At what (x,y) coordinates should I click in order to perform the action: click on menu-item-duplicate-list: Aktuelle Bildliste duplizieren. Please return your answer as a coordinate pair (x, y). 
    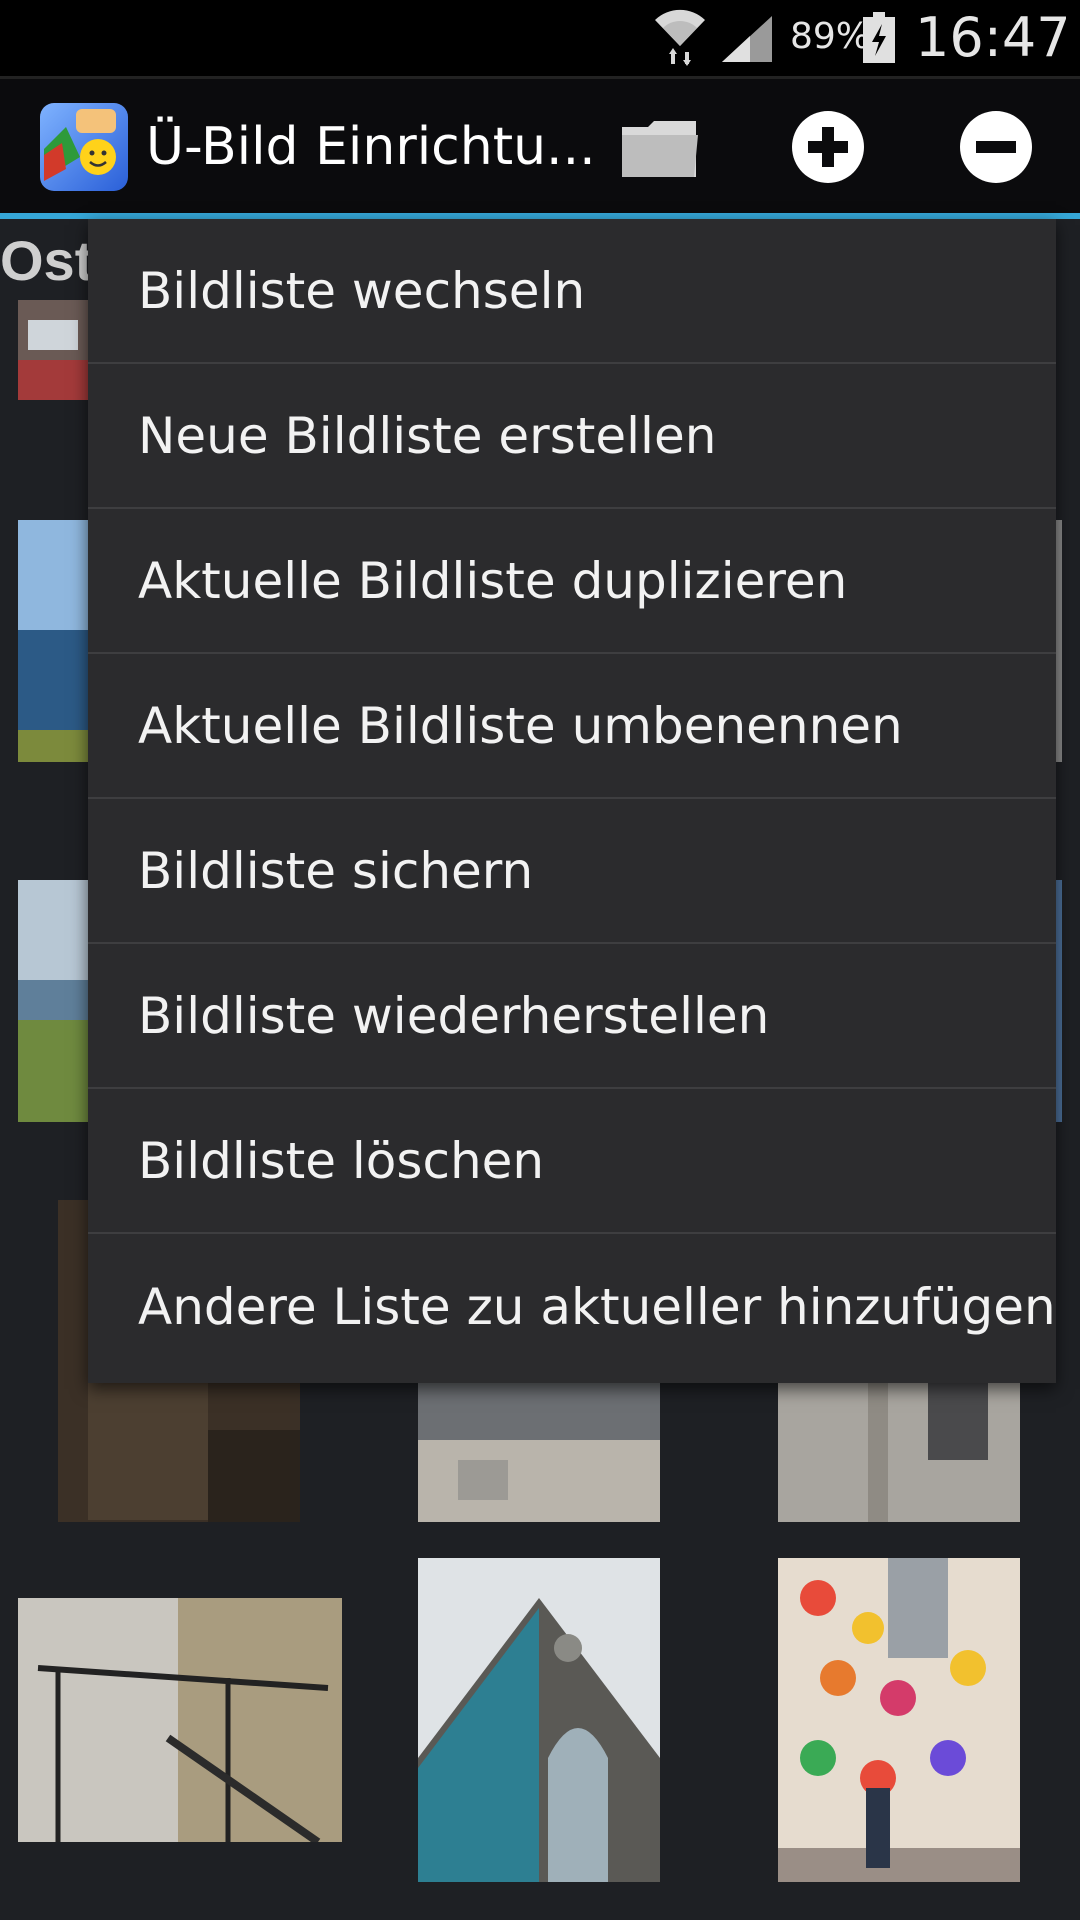
    Looking at the image, I should click on (572, 581).